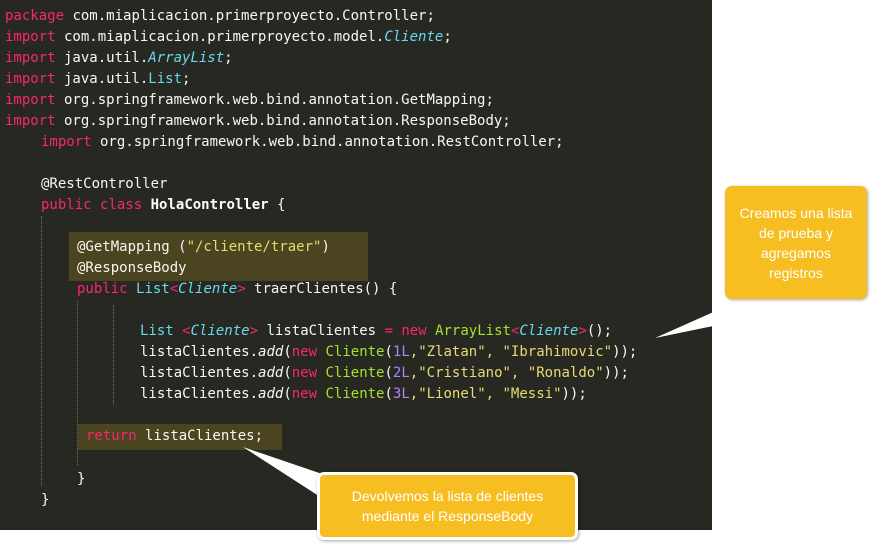 The height and width of the screenshot is (544, 874). I want to click on string-args: ,"Lionel", "Messi", so click(485, 394).